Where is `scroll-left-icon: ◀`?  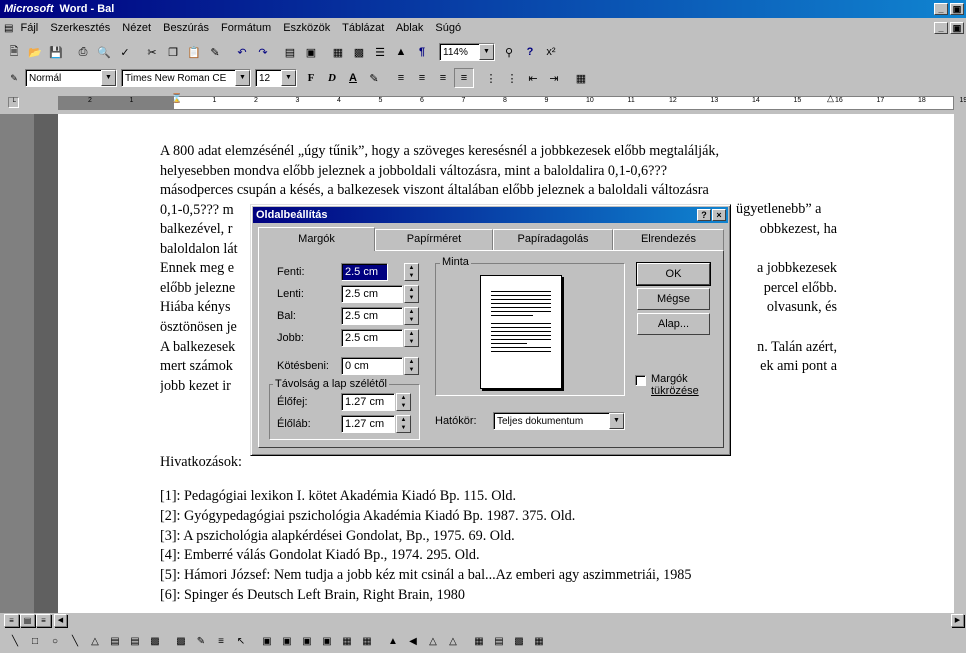 scroll-left-icon: ◀ is located at coordinates (60, 620).